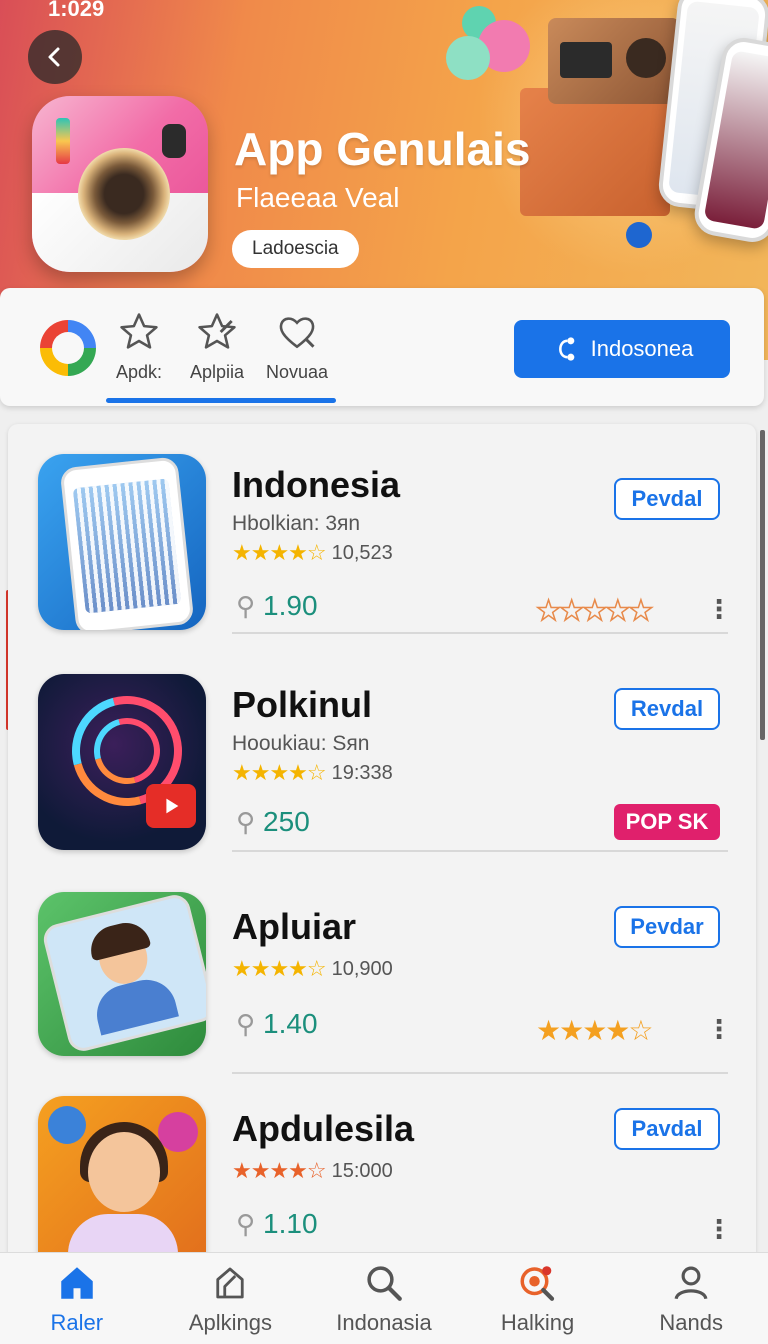 This screenshot has height=1344, width=768. Describe the element at coordinates (667, 822) in the screenshot. I see `promo-badge: POP SK` at that location.